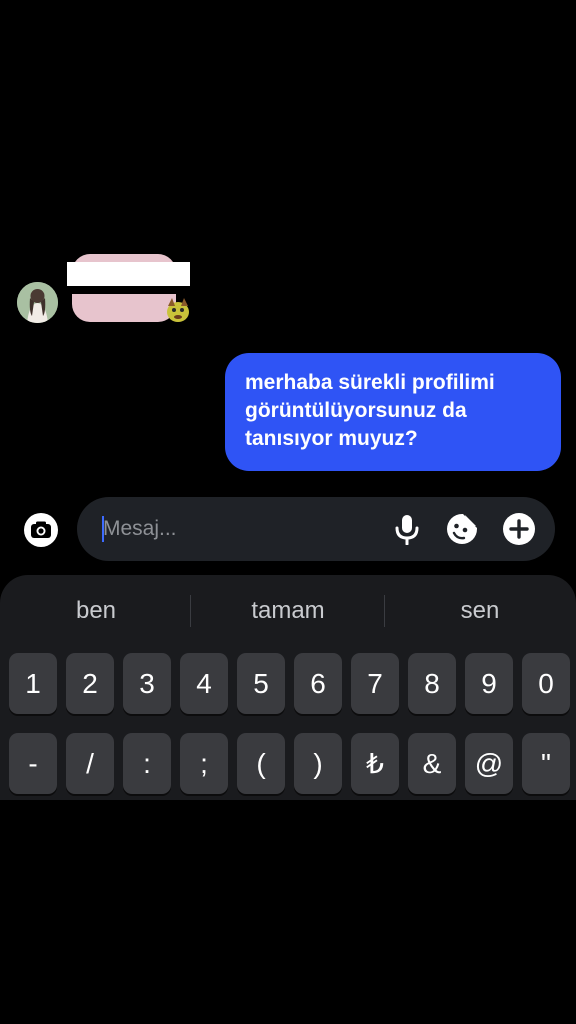  Describe the element at coordinates (546, 763) in the screenshot. I see `key-quote: "` at that location.